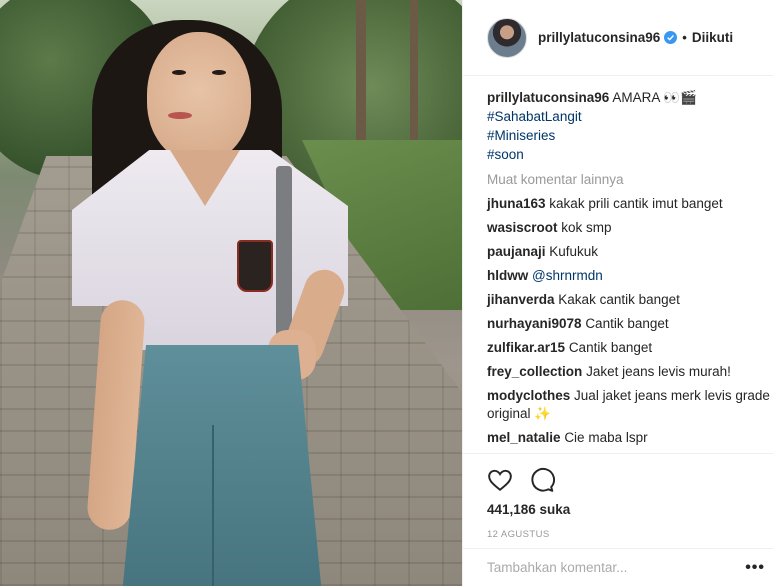  What do you see at coordinates (658, 371) in the screenshot?
I see `comment-text: Jaket jeans levis murah!` at bounding box center [658, 371].